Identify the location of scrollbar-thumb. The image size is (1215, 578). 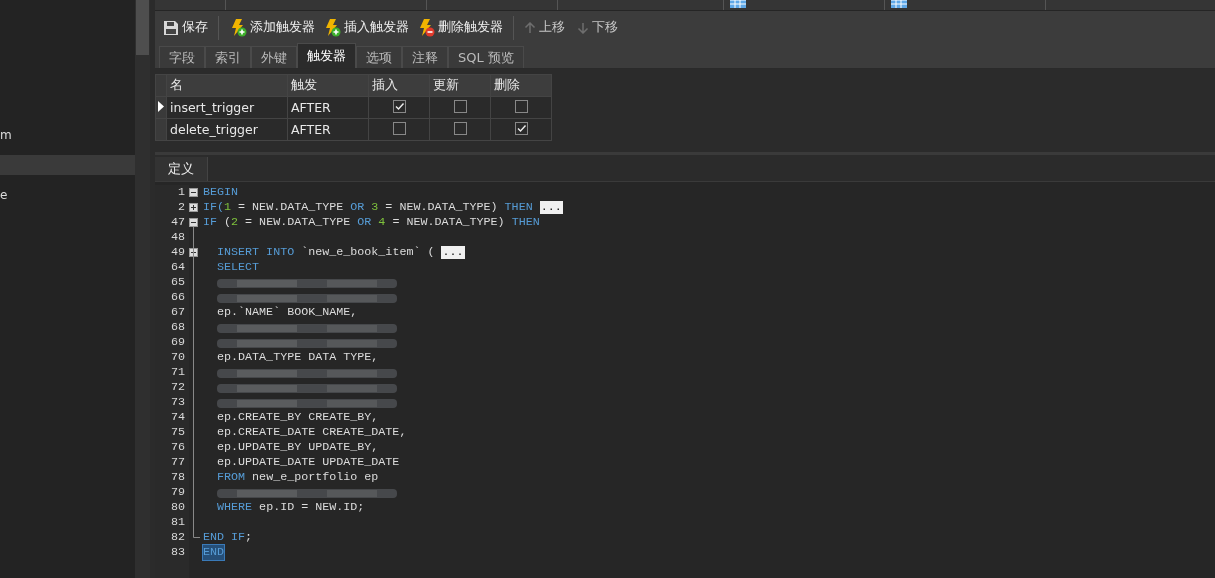
(142, 27).